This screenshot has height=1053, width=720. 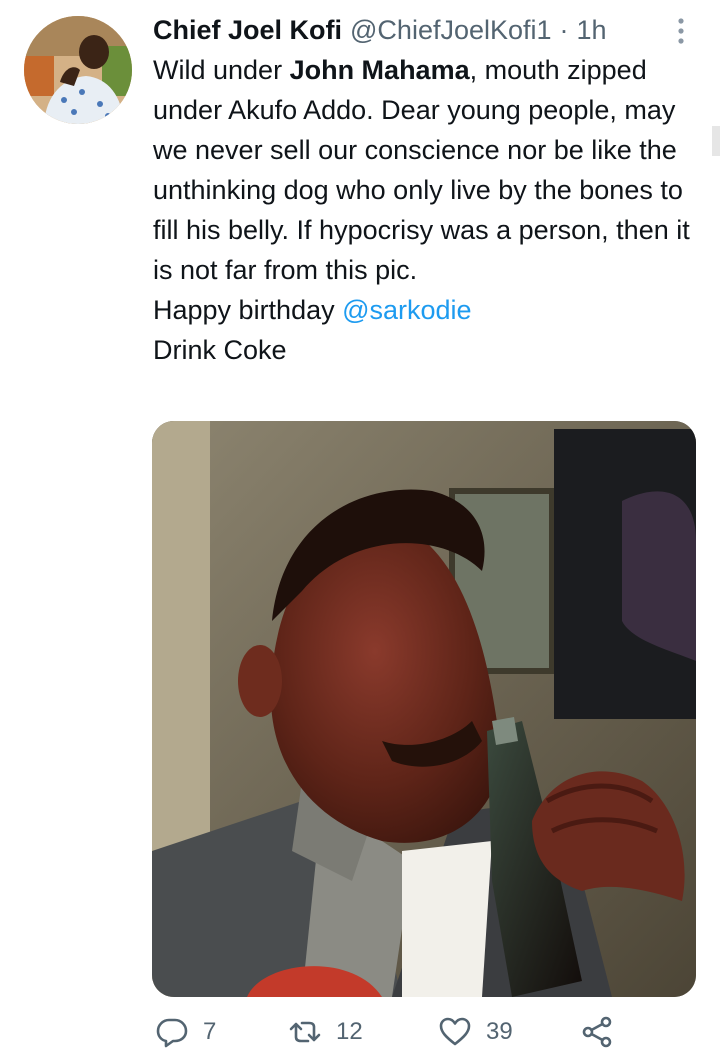 What do you see at coordinates (406, 310) in the screenshot?
I see `mention-link: @sarkodie` at bounding box center [406, 310].